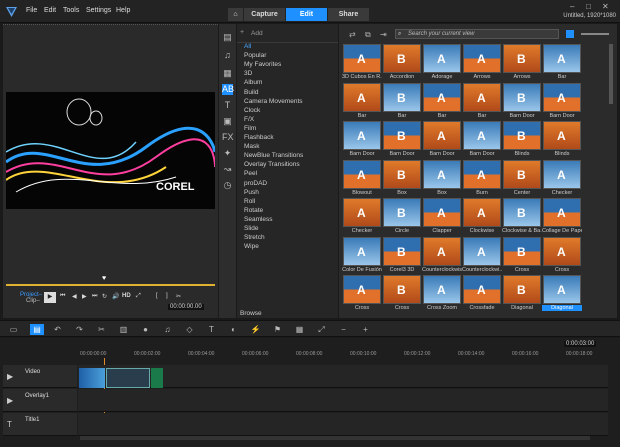 The image size is (620, 447). What do you see at coordinates (570, 34) in the screenshot?
I see `grid-view-icon` at bounding box center [570, 34].